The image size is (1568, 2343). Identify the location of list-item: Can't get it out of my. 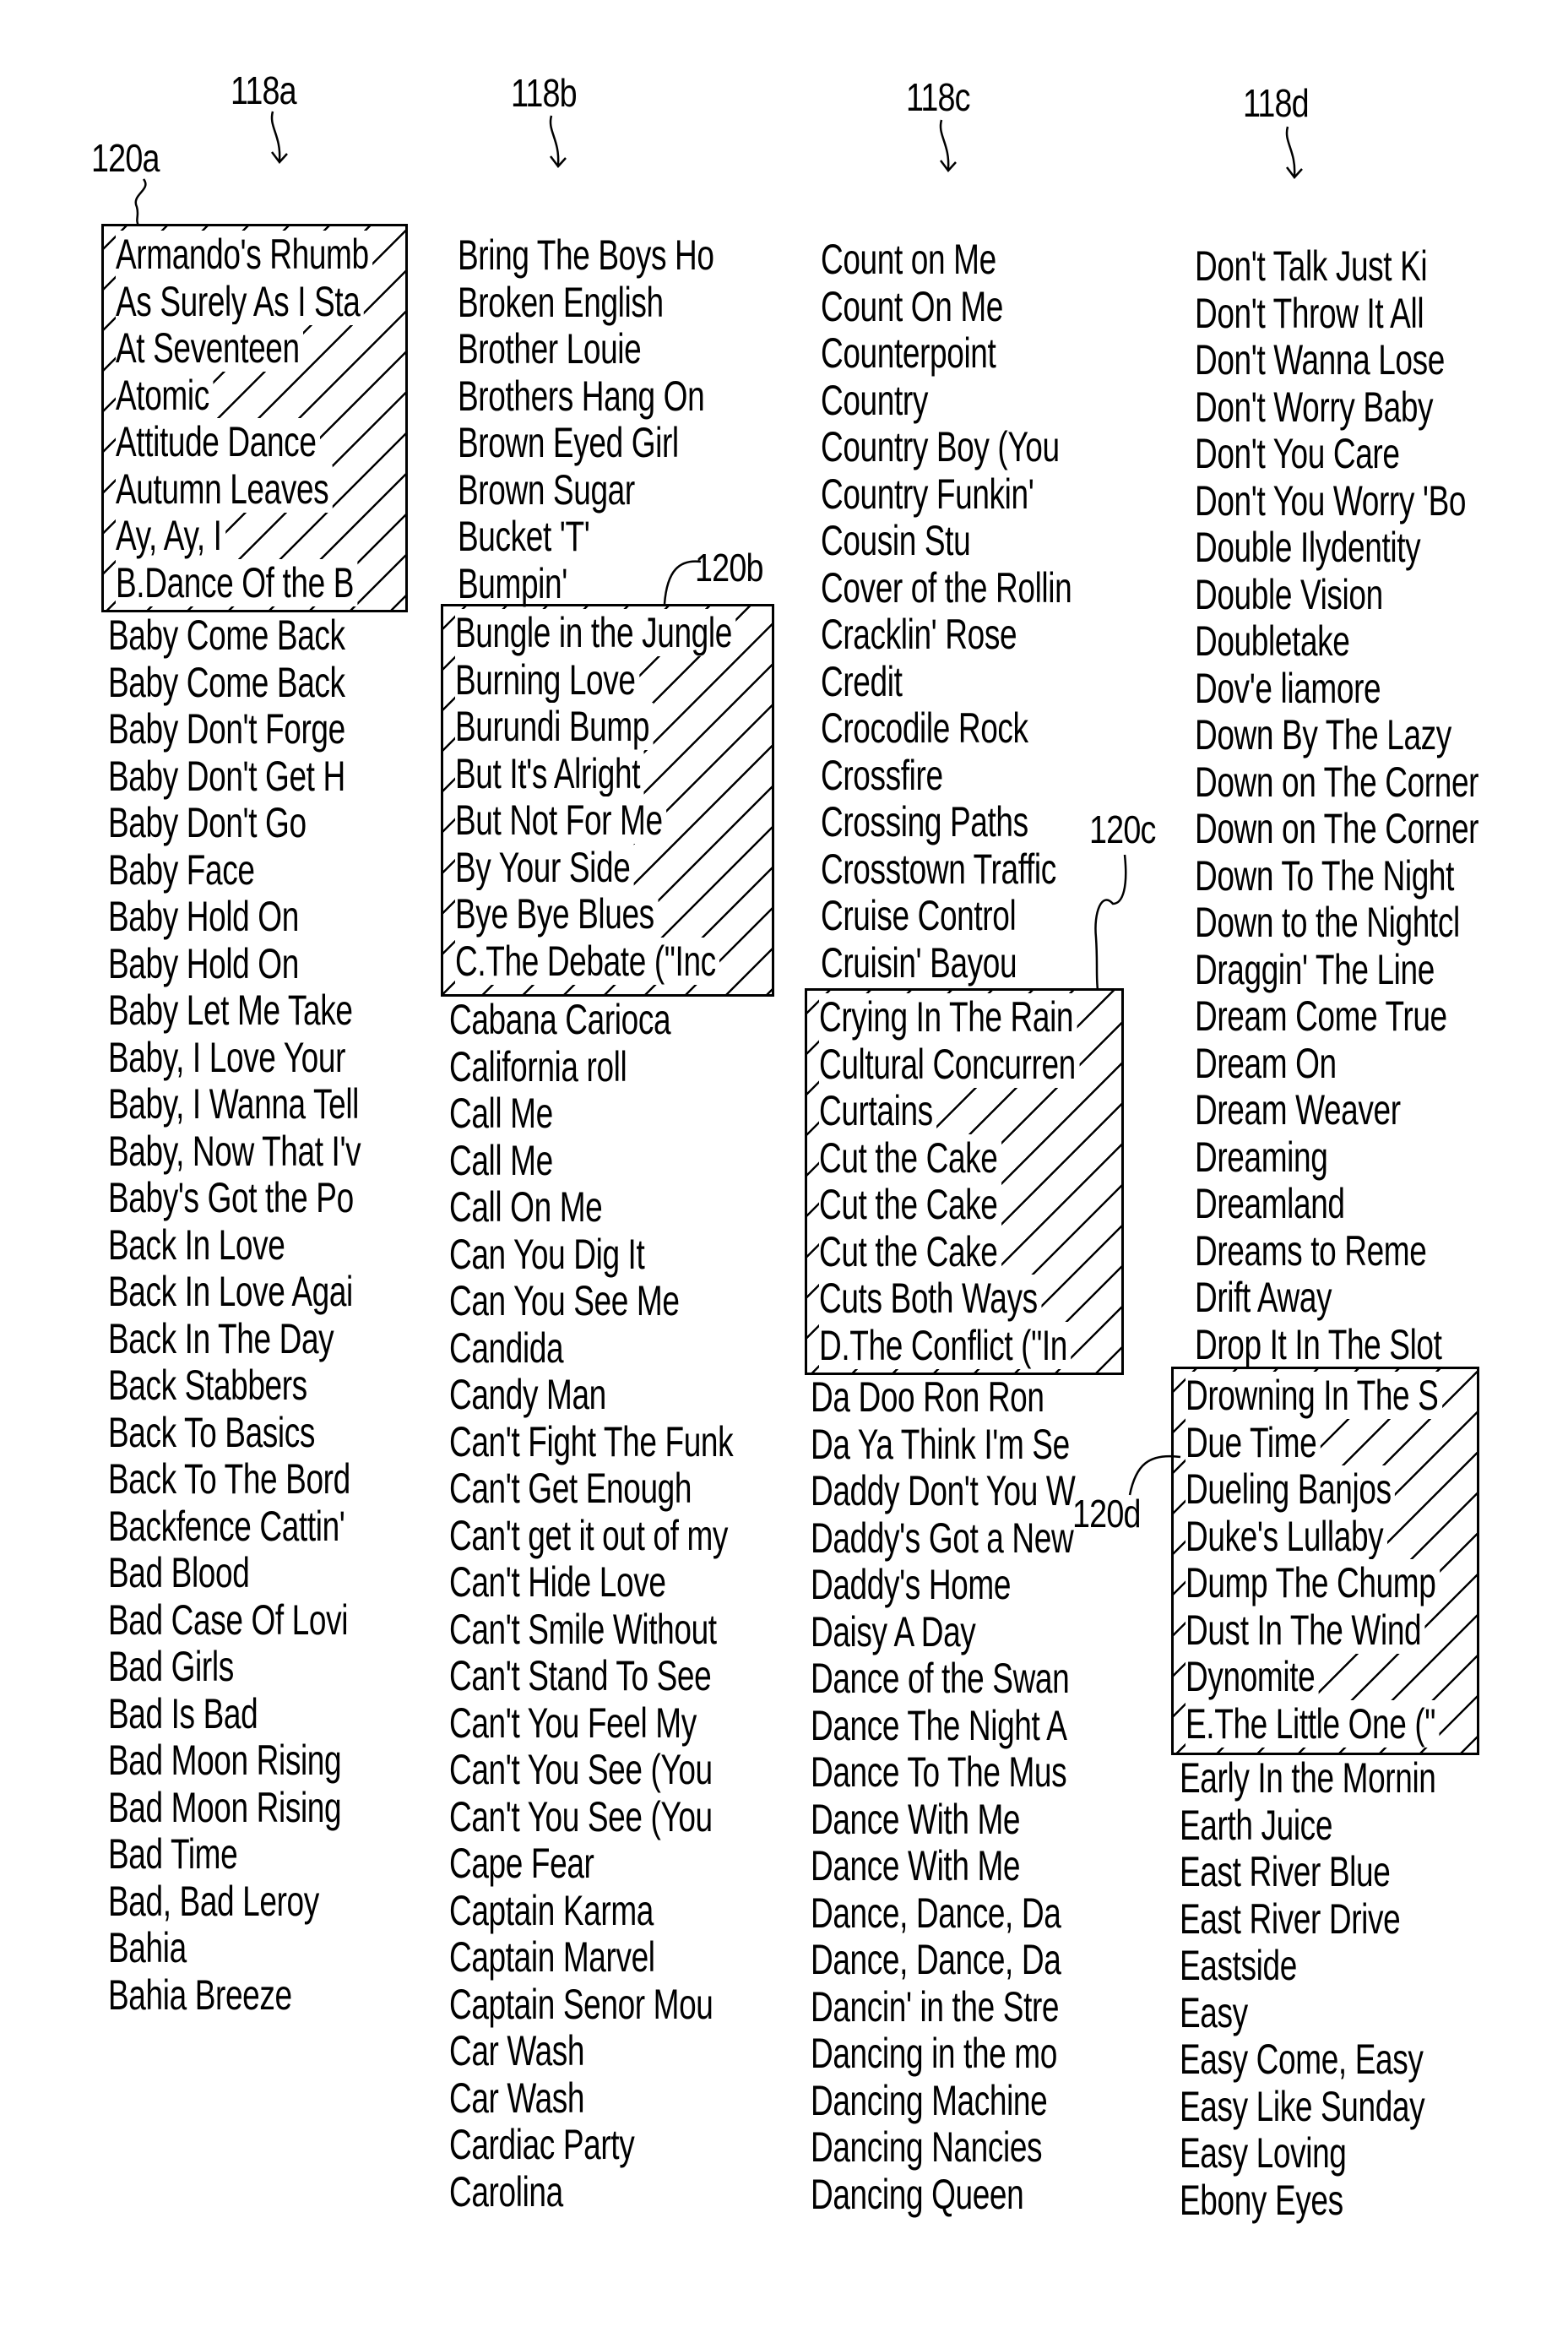
(591, 1536).